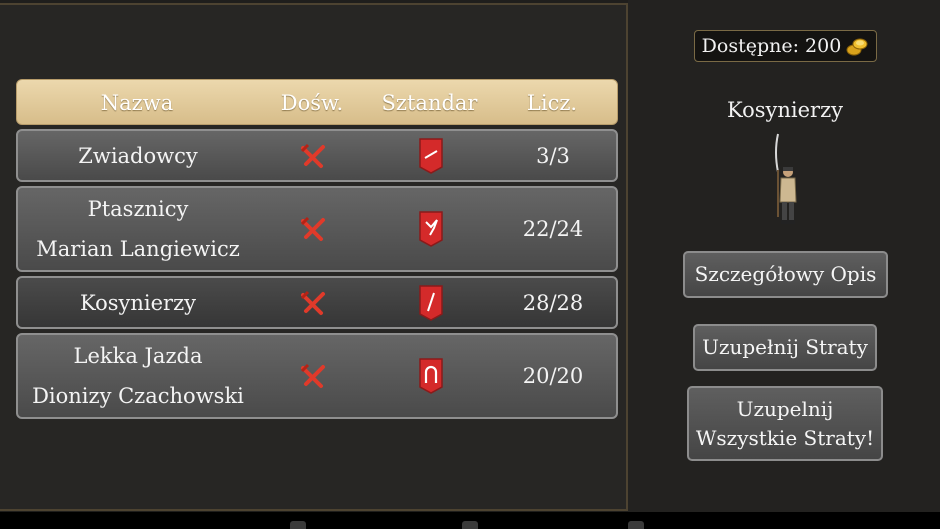 The image size is (940, 529). I want to click on unit-name-cell: Ptasznicy Marian Langiewicz, so click(138, 229).